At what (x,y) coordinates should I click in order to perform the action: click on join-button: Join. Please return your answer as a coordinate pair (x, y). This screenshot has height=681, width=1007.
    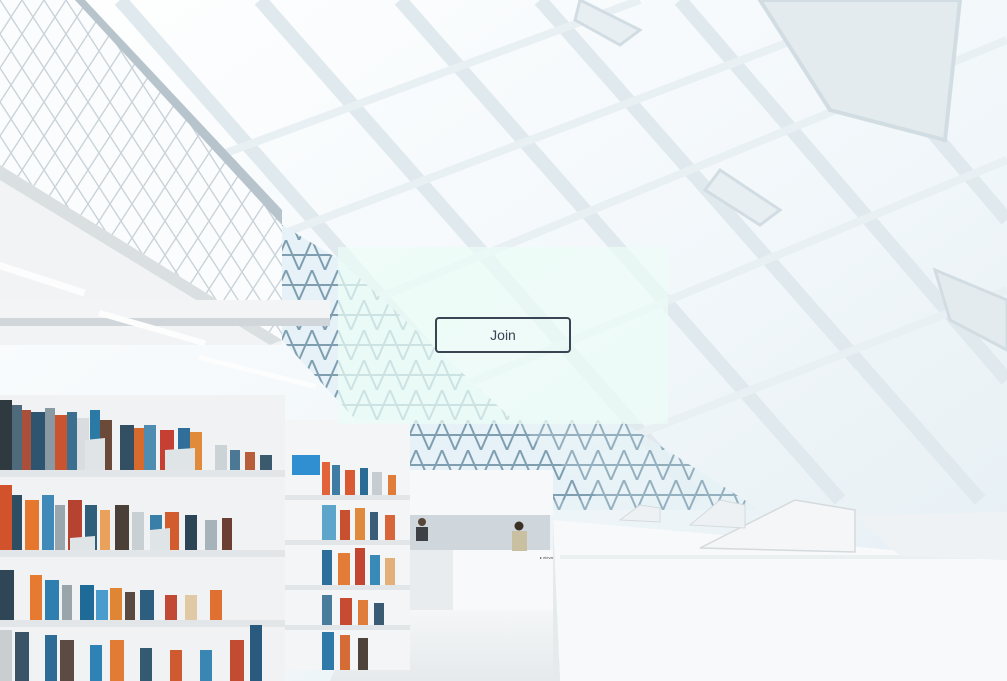
    Looking at the image, I should click on (503, 335).